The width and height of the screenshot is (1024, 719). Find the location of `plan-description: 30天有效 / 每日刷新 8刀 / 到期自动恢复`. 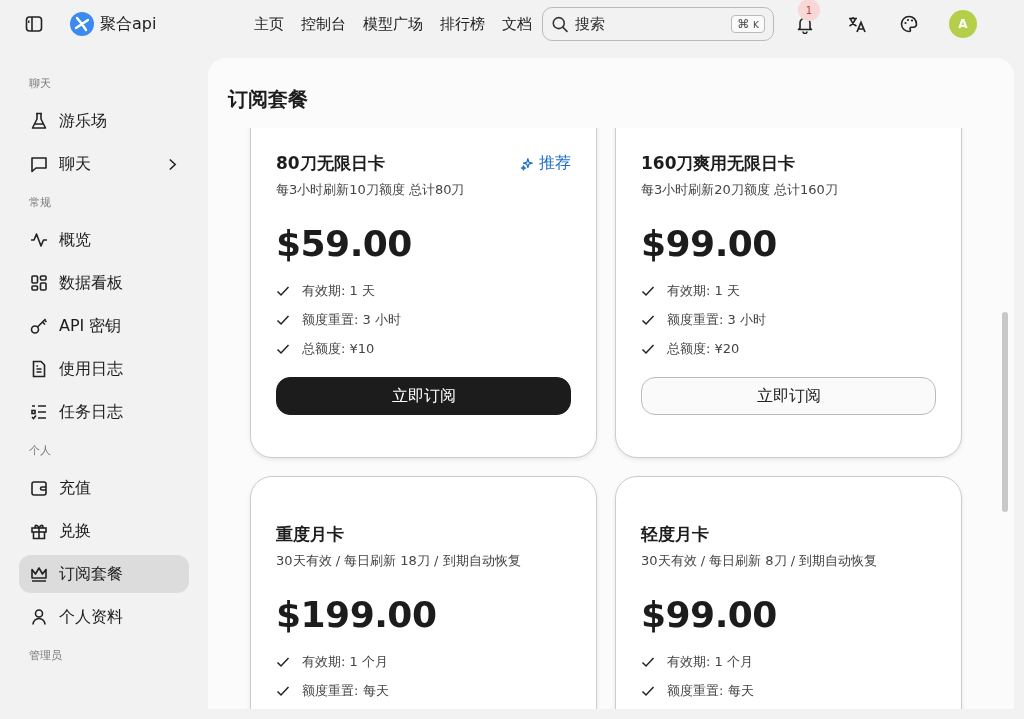

plan-description: 30天有效 / 每日刷新 8刀 / 到期自动恢复 is located at coordinates (760, 561).